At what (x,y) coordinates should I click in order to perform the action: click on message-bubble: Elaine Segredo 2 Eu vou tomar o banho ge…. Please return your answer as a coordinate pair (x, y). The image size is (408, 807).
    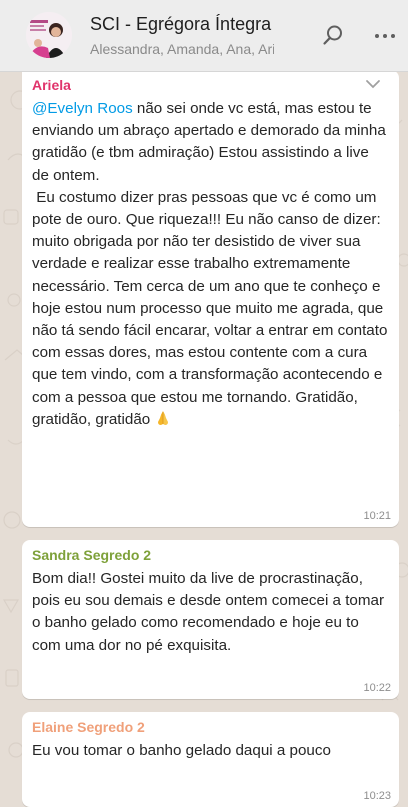
    Looking at the image, I should click on (210, 759).